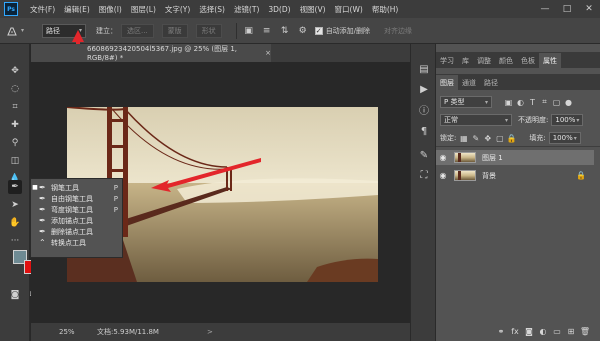  What do you see at coordinates (279, 9) in the screenshot?
I see `menu-3d: 3D(D)` at bounding box center [279, 9].